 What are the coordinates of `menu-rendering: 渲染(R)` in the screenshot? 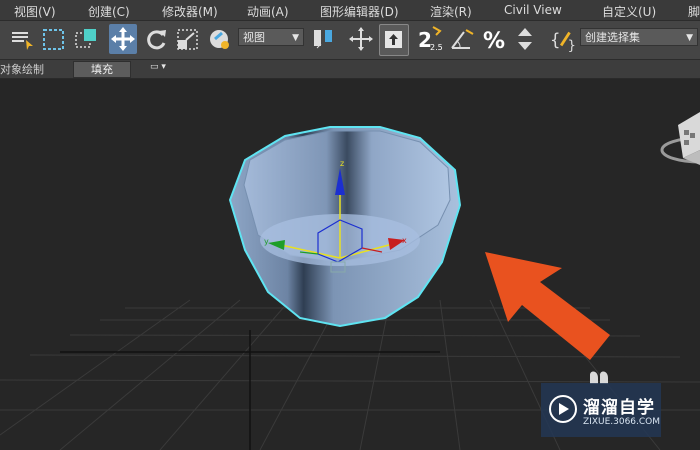 It's located at (451, 11).